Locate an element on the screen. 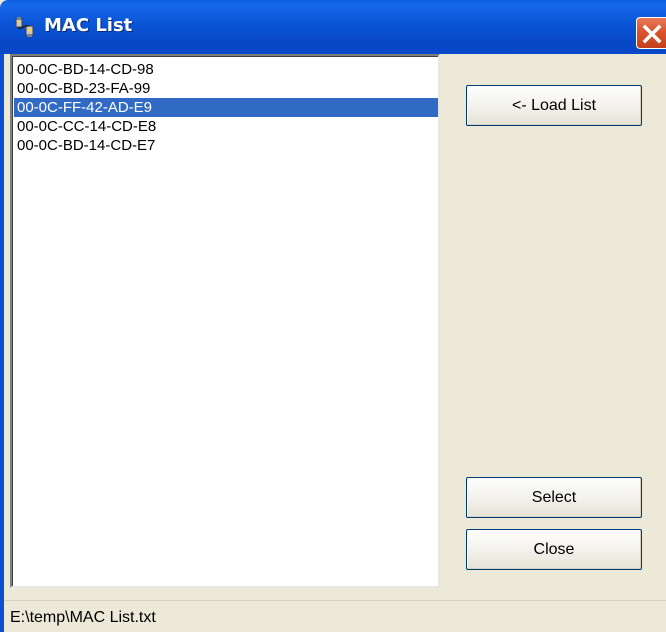 Image resolution: width=666 pixels, height=632 pixels. title-bar: MAC List is located at coordinates (333, 27).